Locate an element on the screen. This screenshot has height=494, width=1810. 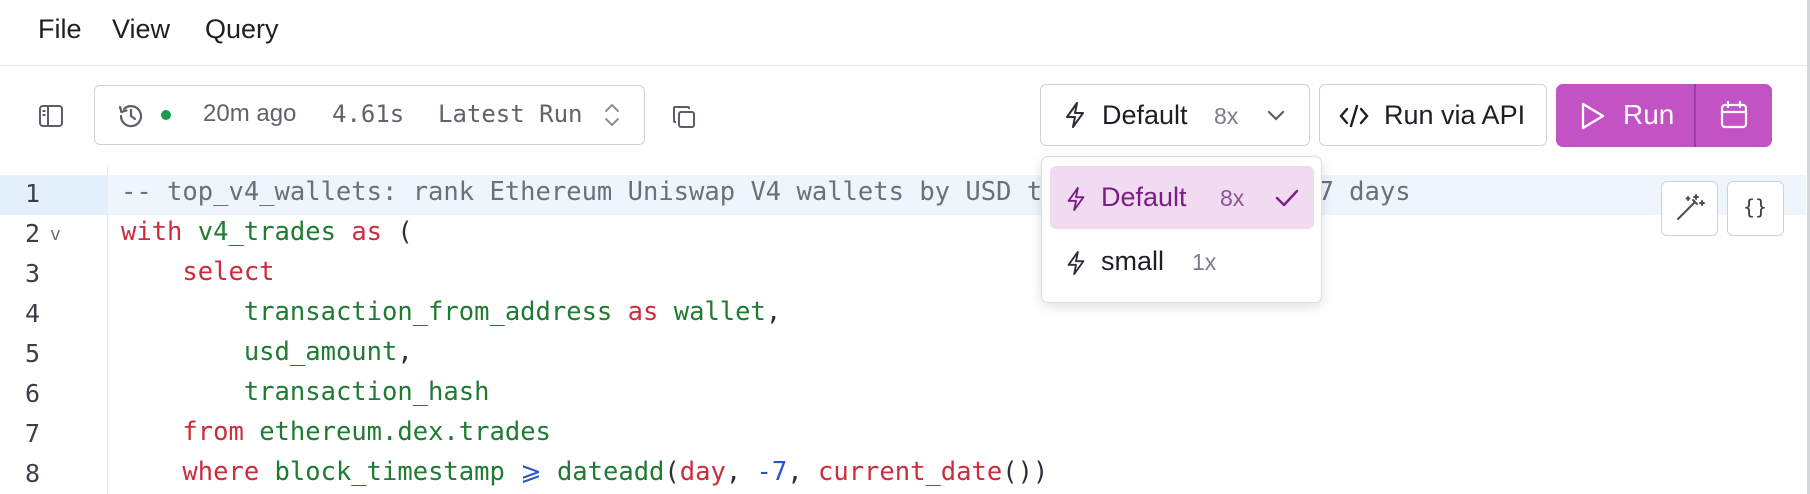
engine-option-multiplier: 1x is located at coordinates (1204, 262).